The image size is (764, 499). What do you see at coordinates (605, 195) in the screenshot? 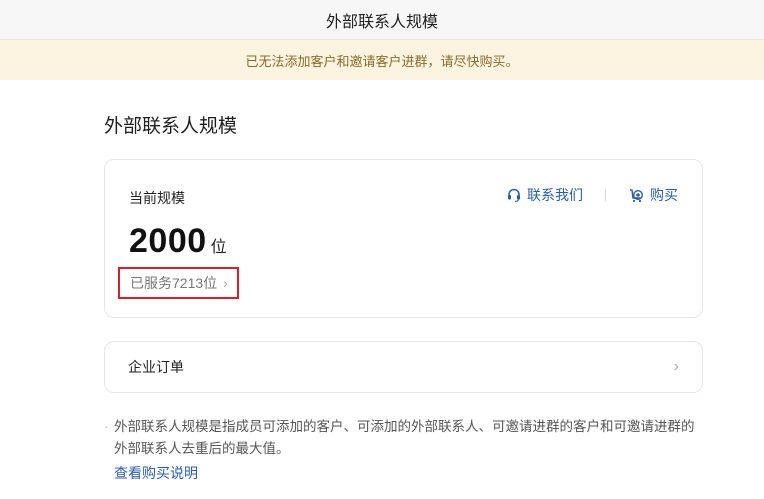
I see `action-divider` at bounding box center [605, 195].